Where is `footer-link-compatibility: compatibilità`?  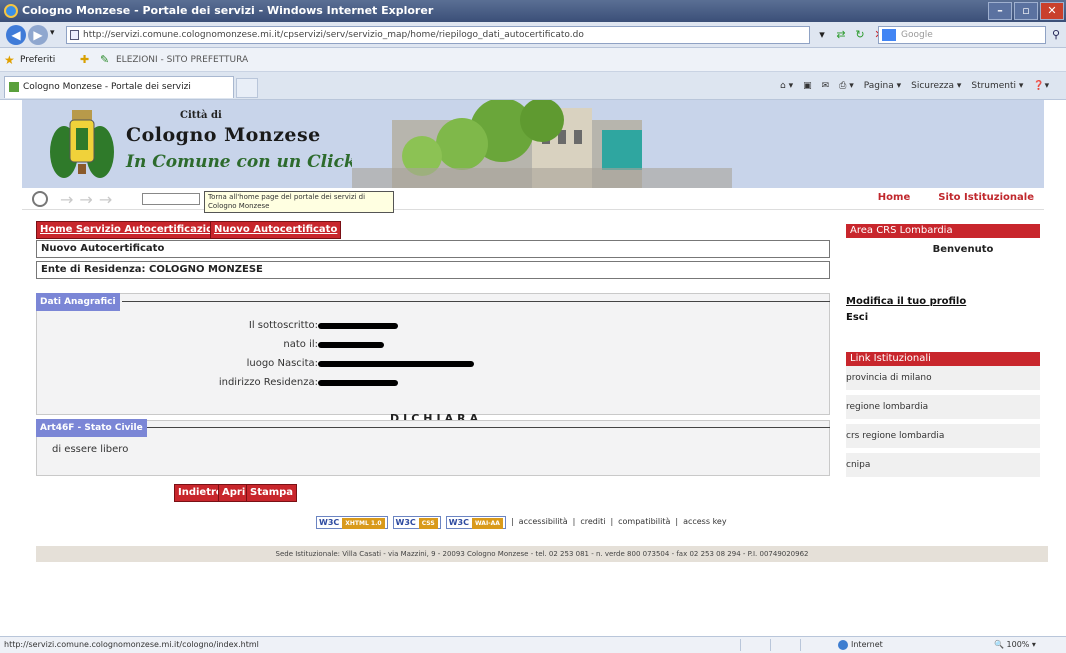 footer-link-compatibility: compatibilità is located at coordinates (644, 522).